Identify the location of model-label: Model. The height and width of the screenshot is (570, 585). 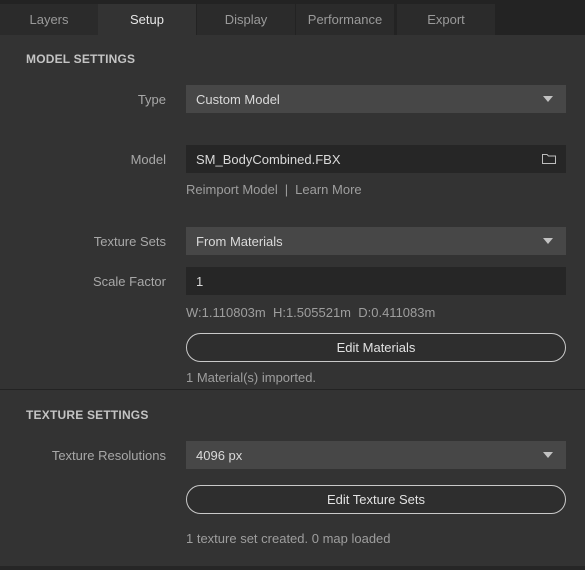
(148, 159).